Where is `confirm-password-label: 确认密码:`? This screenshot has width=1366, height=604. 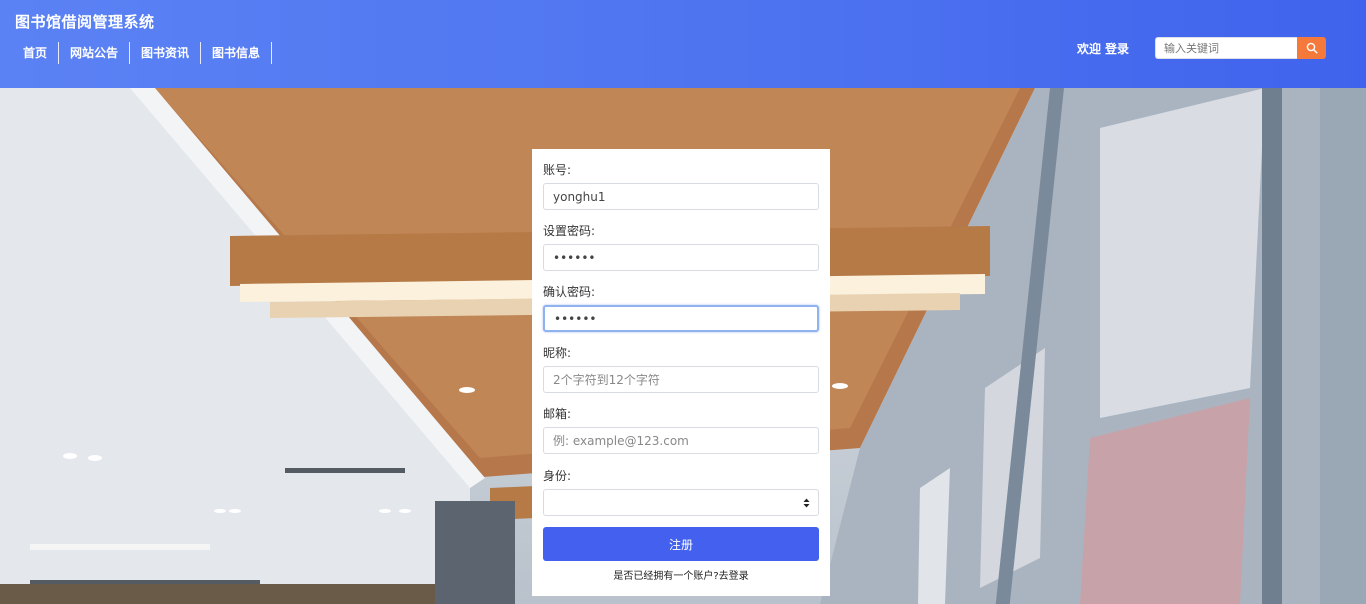 confirm-password-label: 确认密码: is located at coordinates (569, 292).